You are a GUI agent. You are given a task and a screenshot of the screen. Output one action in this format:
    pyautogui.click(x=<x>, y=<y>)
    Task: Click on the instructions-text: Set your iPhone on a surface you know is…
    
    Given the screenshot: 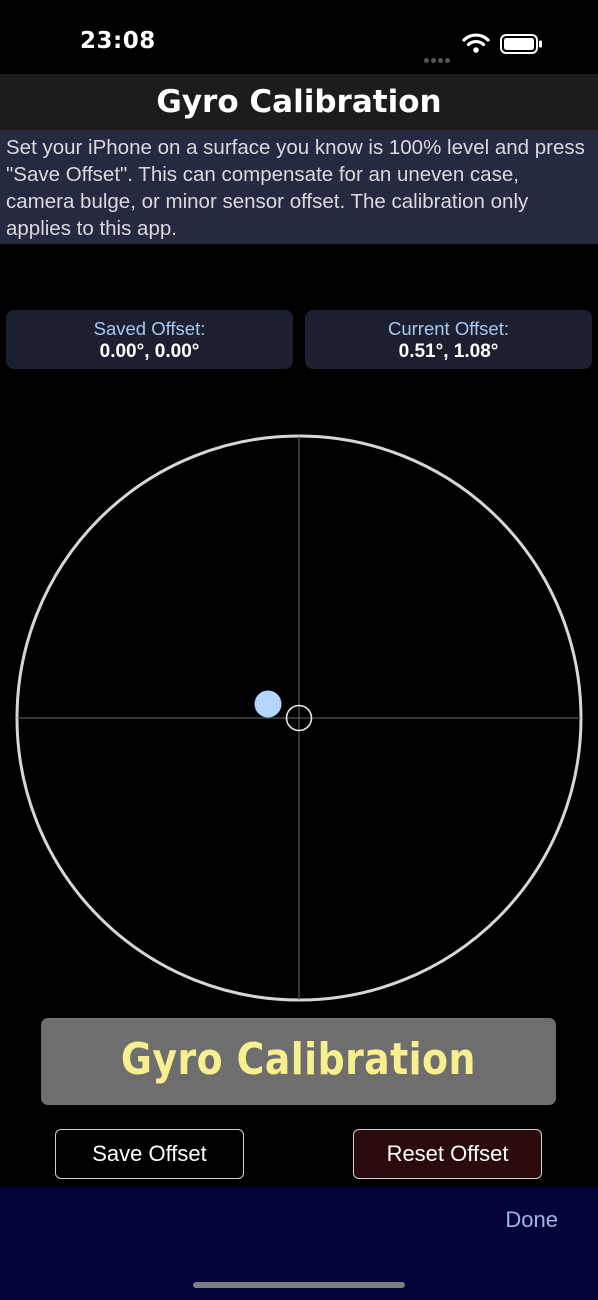 What is the action you would take?
    pyautogui.click(x=295, y=188)
    